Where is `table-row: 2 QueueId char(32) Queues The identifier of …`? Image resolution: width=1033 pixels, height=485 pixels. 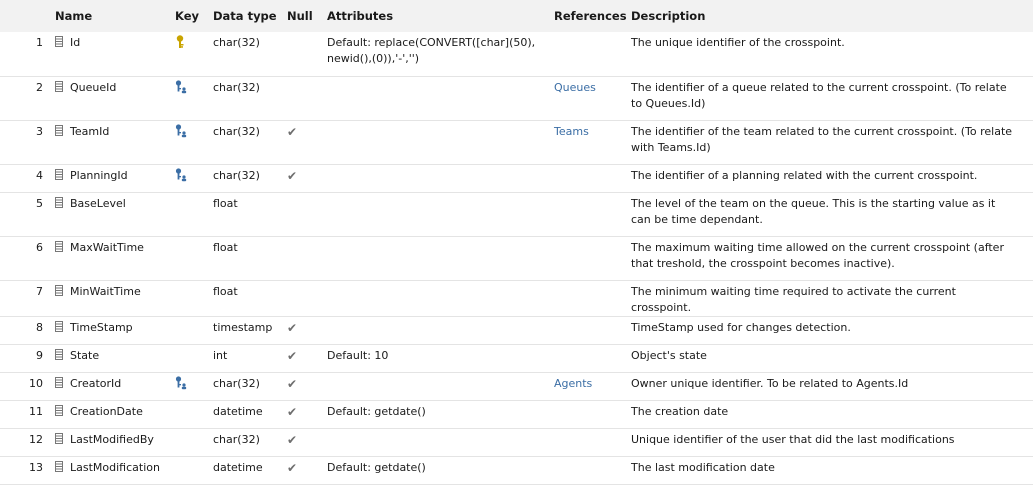 table-row: 2 QueueId char(32) Queues The identifier of … is located at coordinates (516, 97).